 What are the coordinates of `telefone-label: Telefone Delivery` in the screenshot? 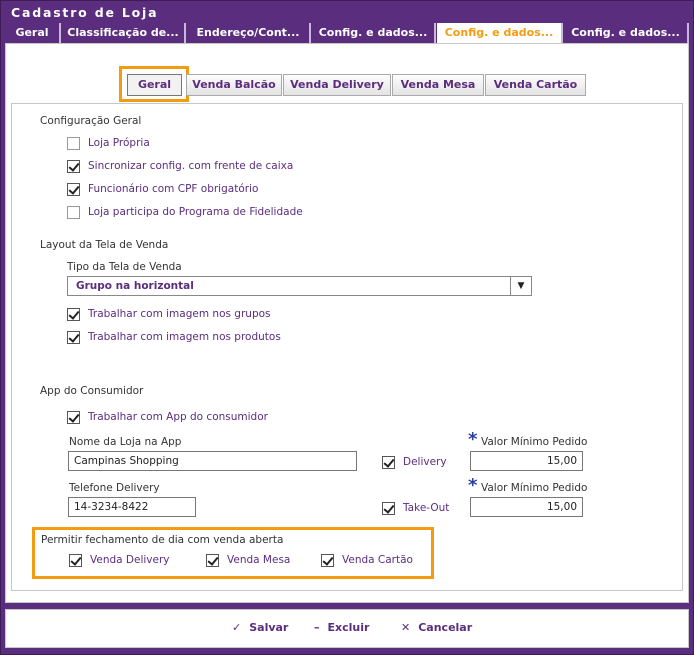 It's located at (114, 488).